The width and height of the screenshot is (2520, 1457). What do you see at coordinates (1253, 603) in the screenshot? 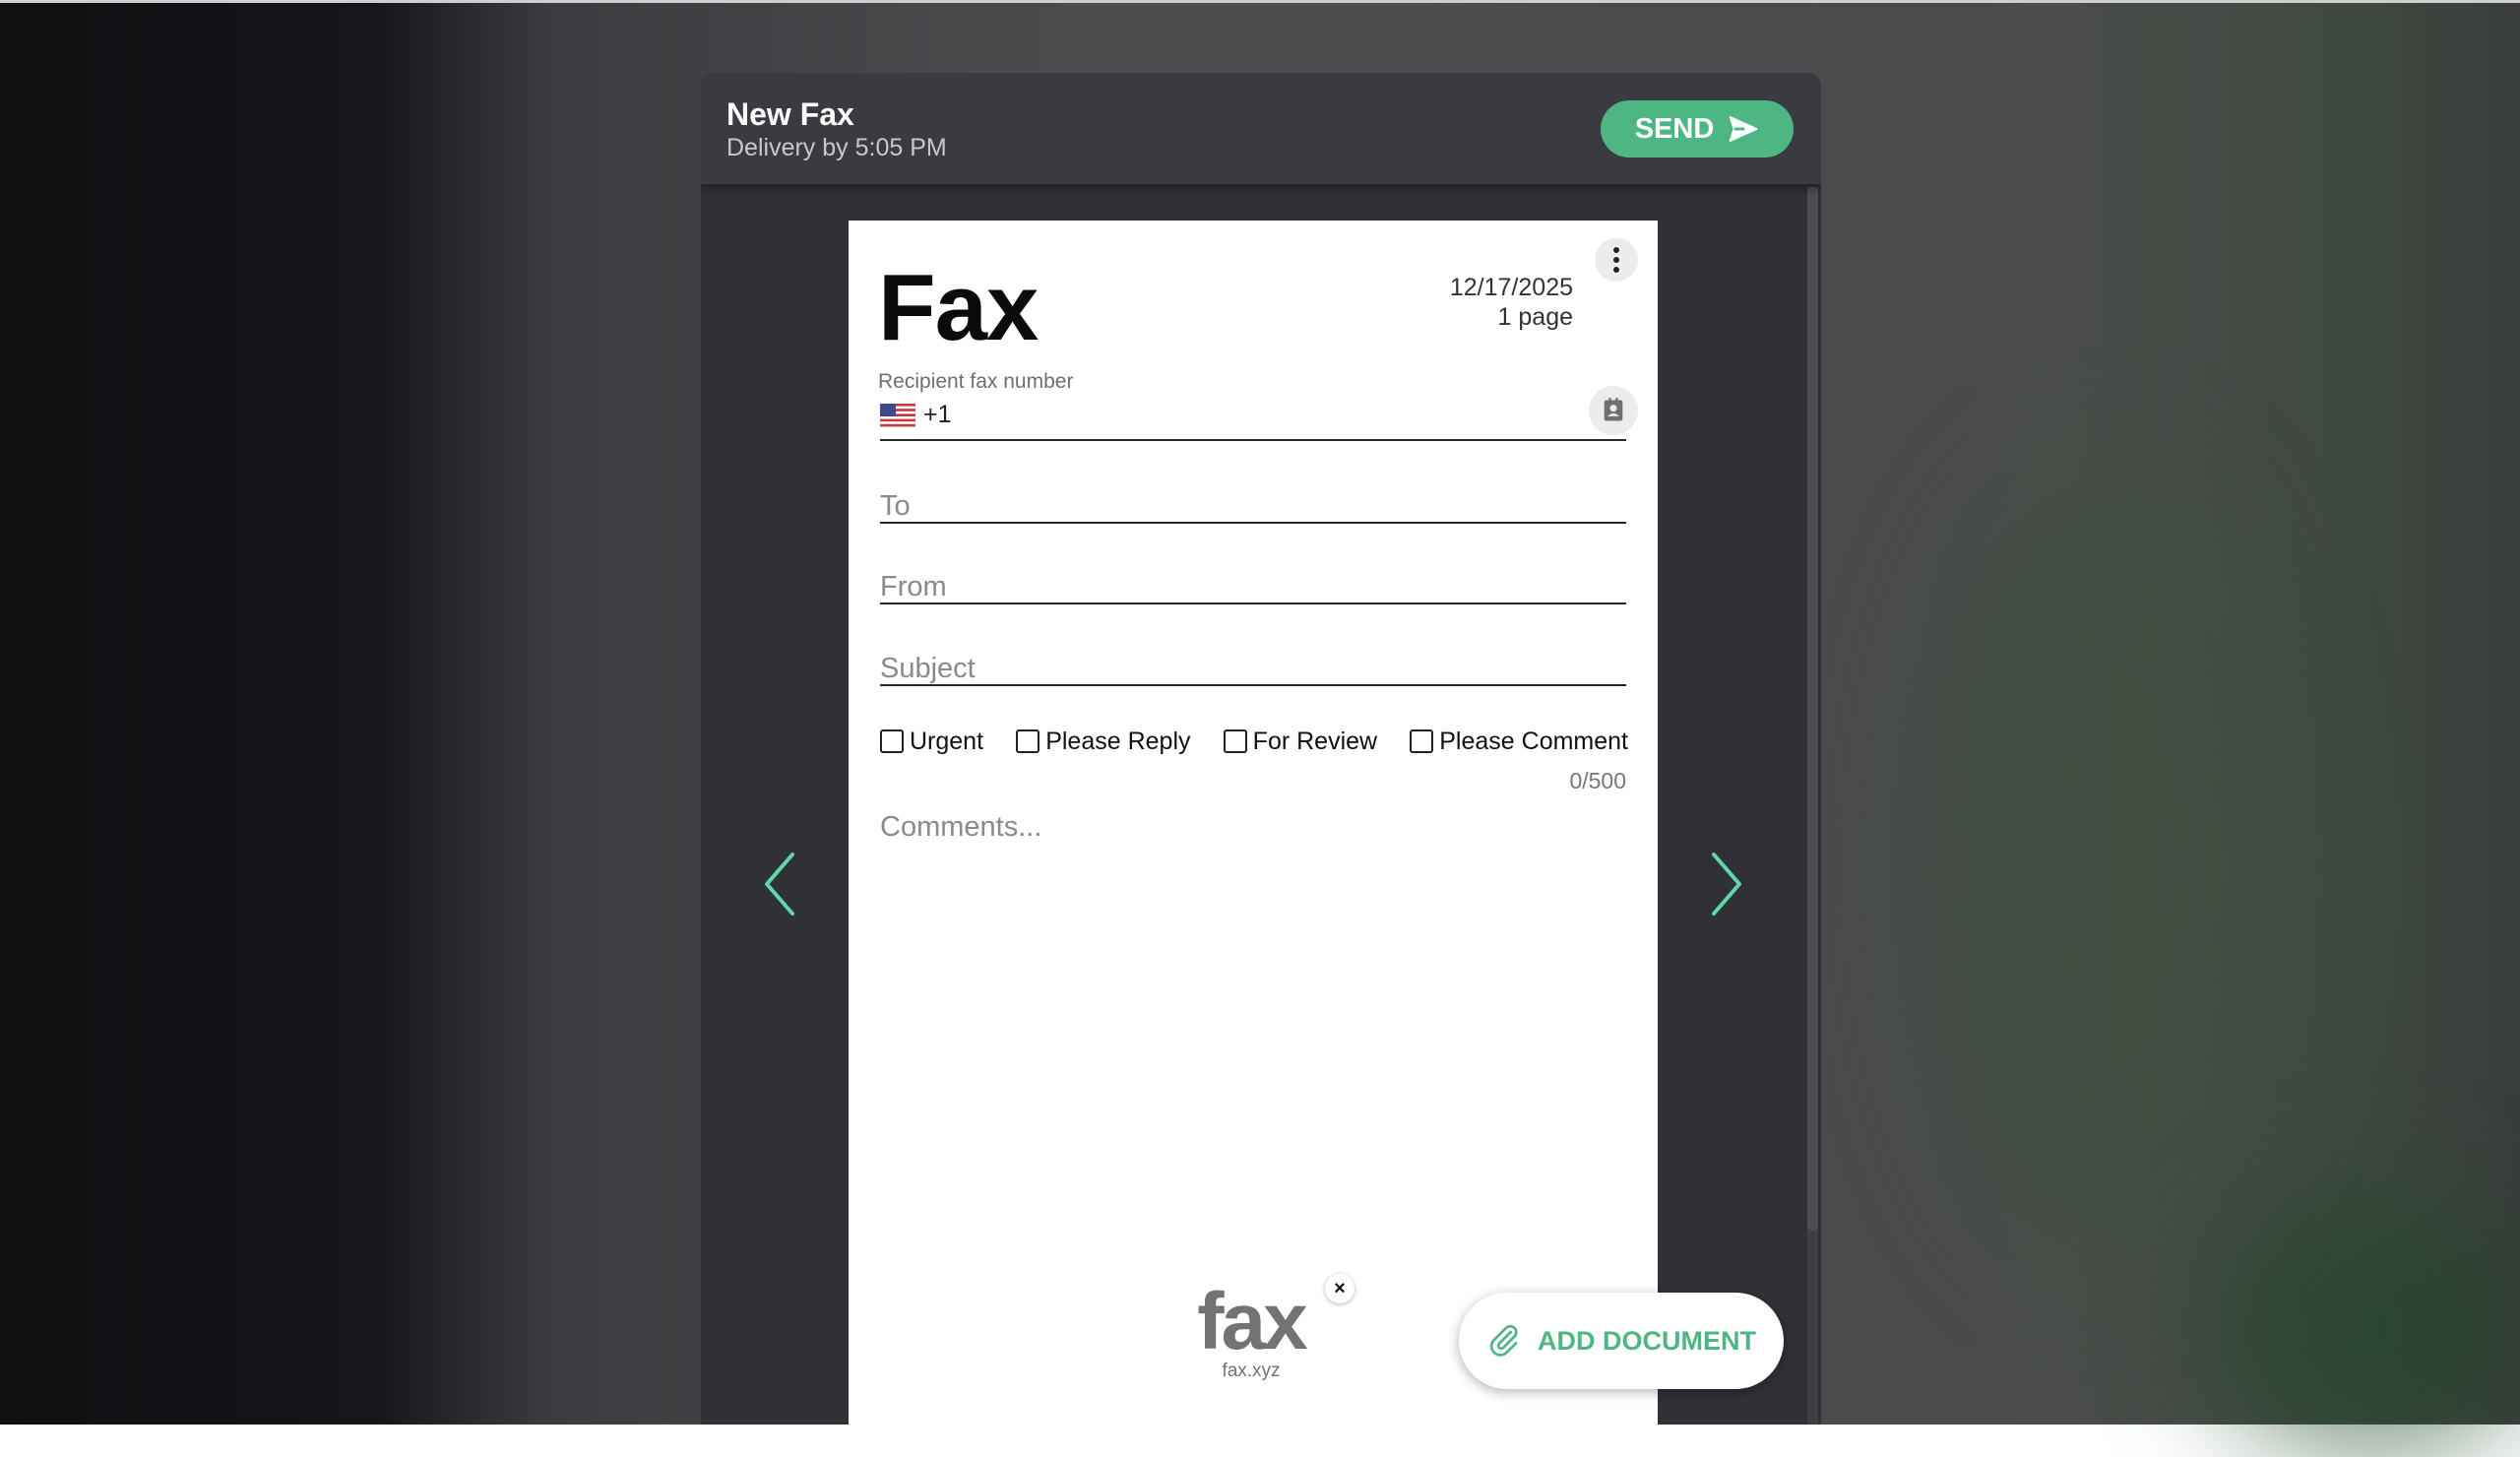
I see `from-underline` at bounding box center [1253, 603].